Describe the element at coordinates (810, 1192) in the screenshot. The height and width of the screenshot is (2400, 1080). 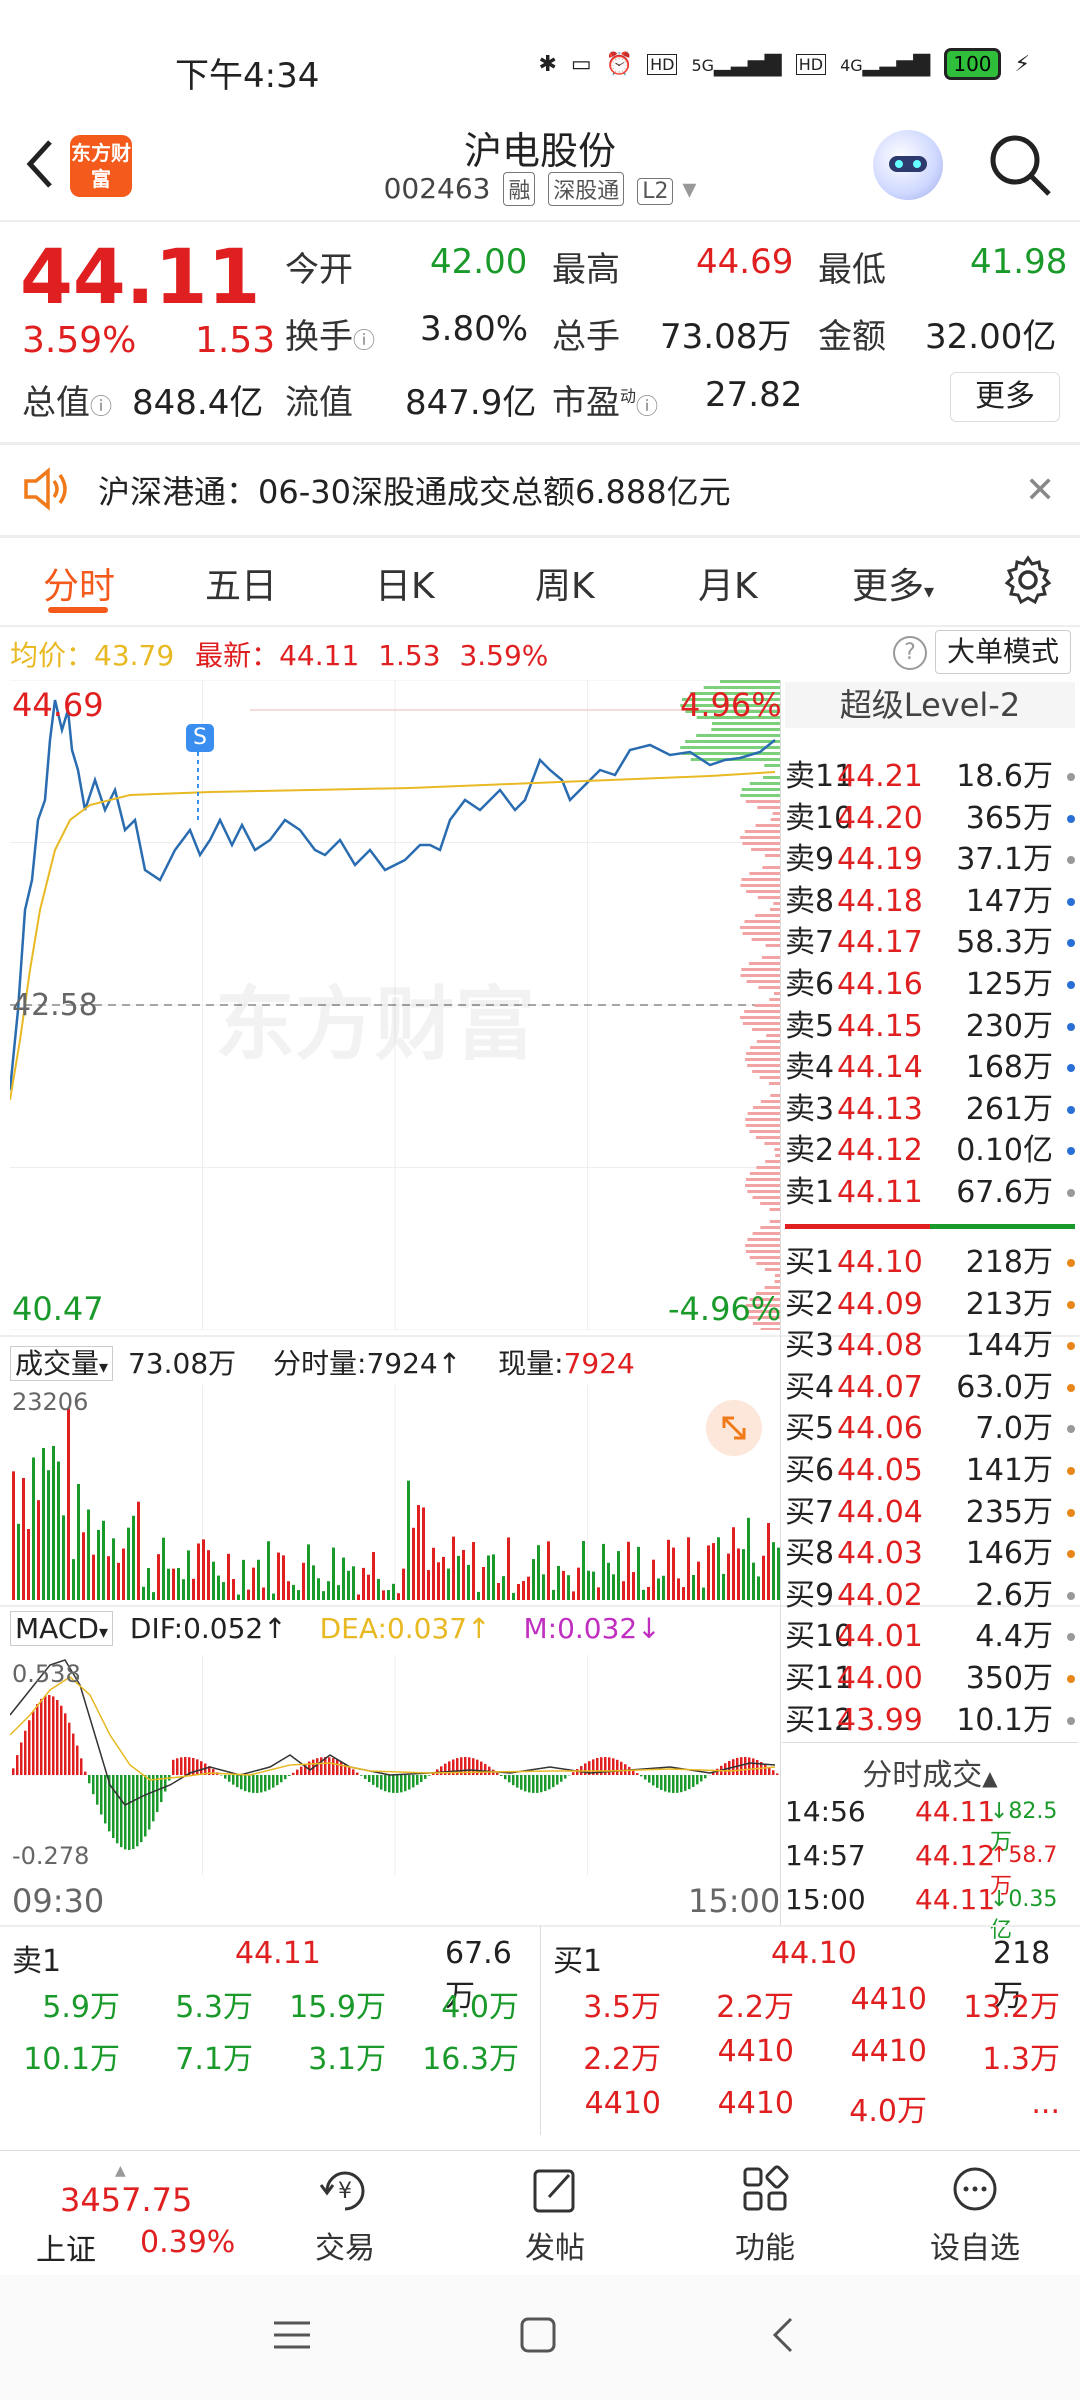
I see `order-label: 卖1` at that location.